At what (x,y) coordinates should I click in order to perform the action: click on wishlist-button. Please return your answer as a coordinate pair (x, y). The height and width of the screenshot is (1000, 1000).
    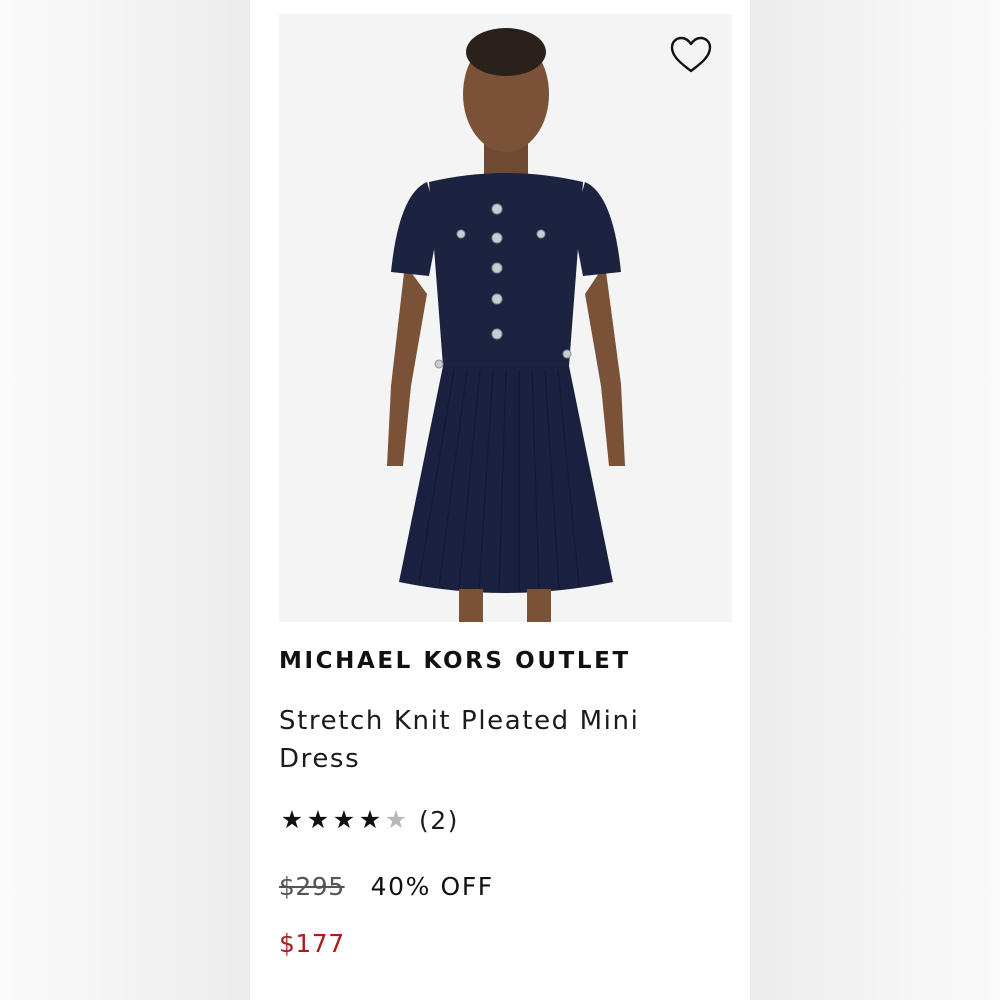
    Looking at the image, I should click on (691, 55).